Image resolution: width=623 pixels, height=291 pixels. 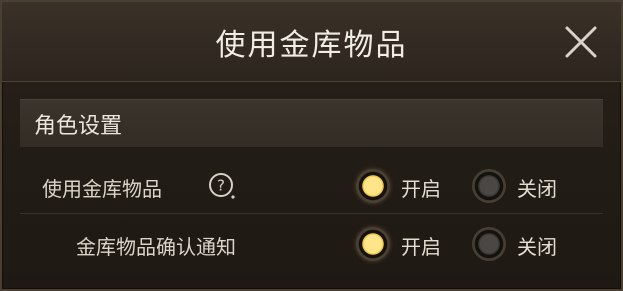 I want to click on question-mark-icon: ?, so click(x=222, y=186).